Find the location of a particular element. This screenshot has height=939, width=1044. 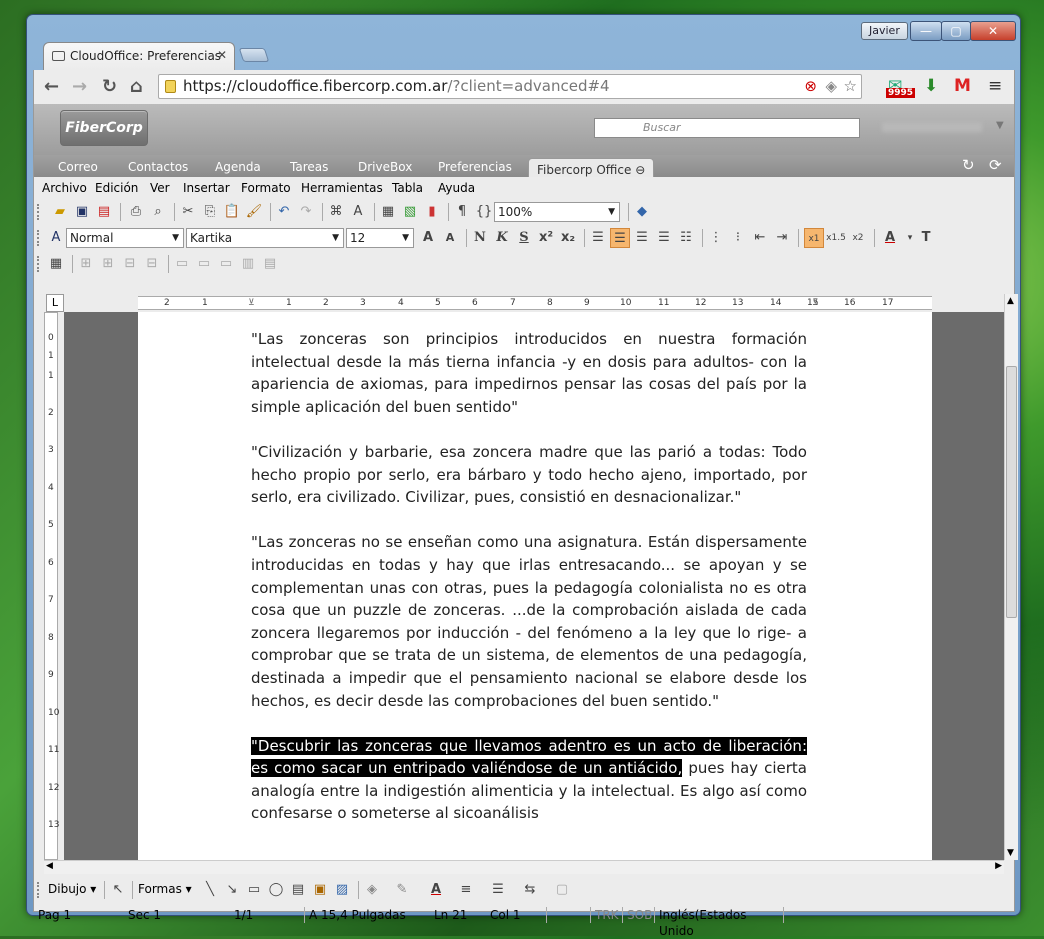

print-preview-icon: ⌕ is located at coordinates (158, 212).